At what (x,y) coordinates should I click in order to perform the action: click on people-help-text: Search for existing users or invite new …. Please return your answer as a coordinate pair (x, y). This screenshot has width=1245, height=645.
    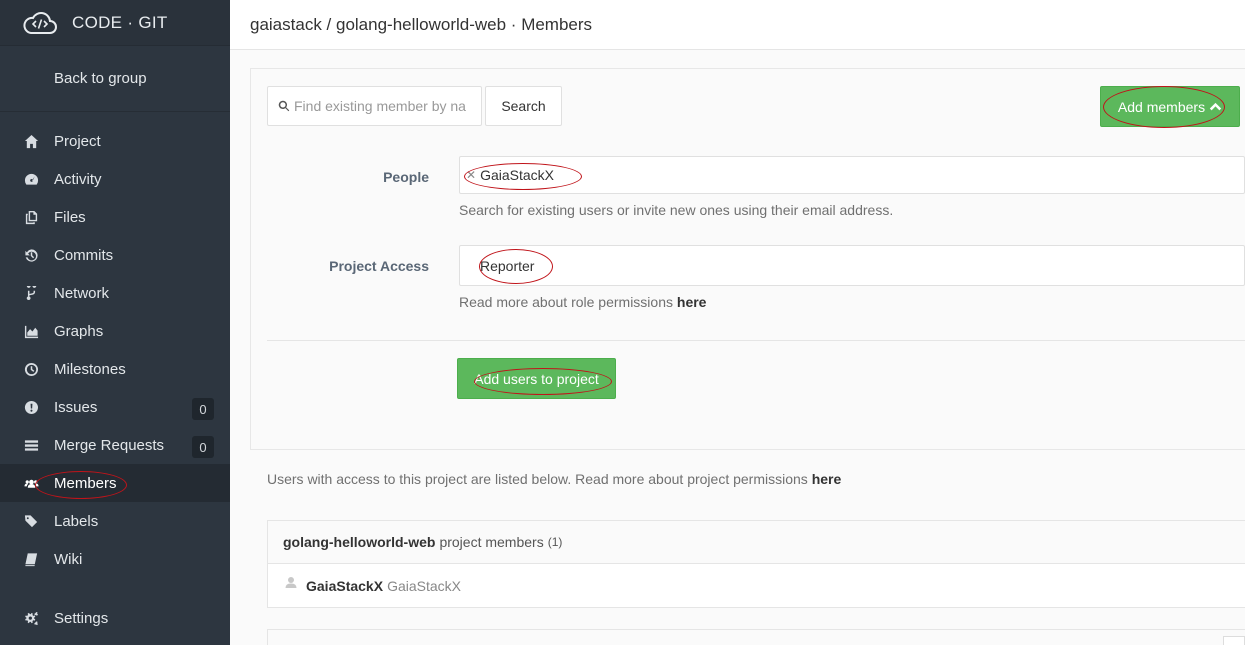
    Looking at the image, I should click on (676, 210).